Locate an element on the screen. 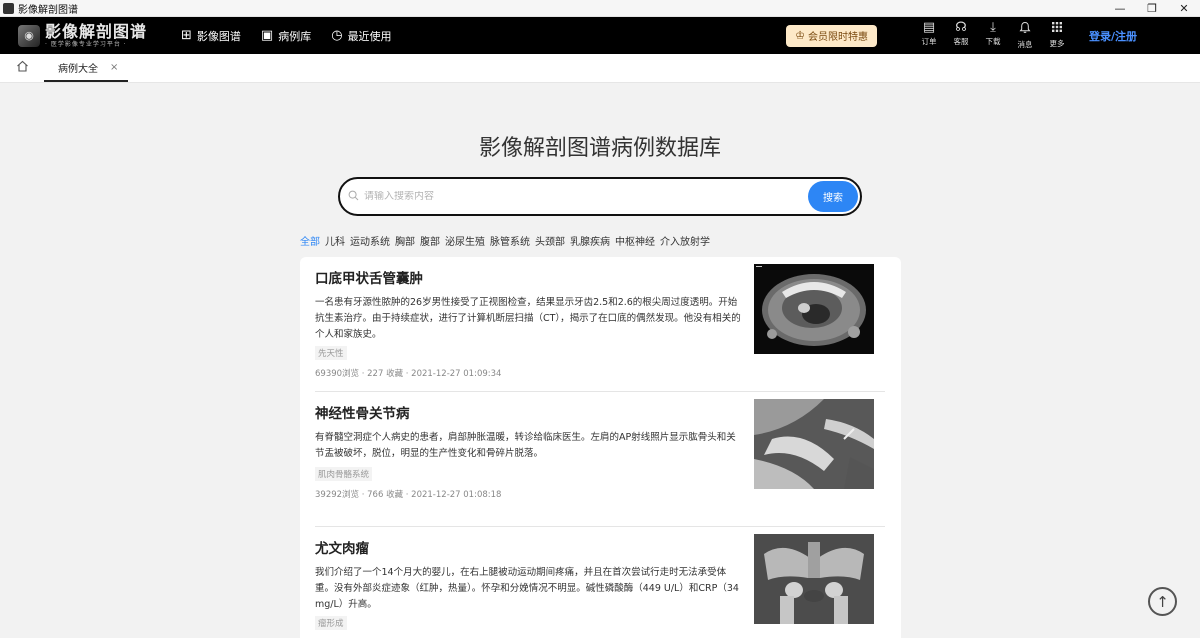 This screenshot has width=1200, height=638. category-7: 头颈部 is located at coordinates (550, 240).